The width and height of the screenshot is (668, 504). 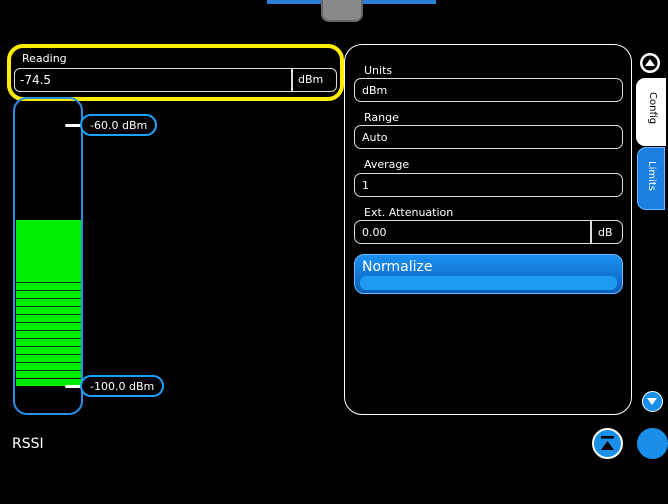 I want to click on ext-attenuation-label: Ext. Attenuation, so click(x=409, y=212).